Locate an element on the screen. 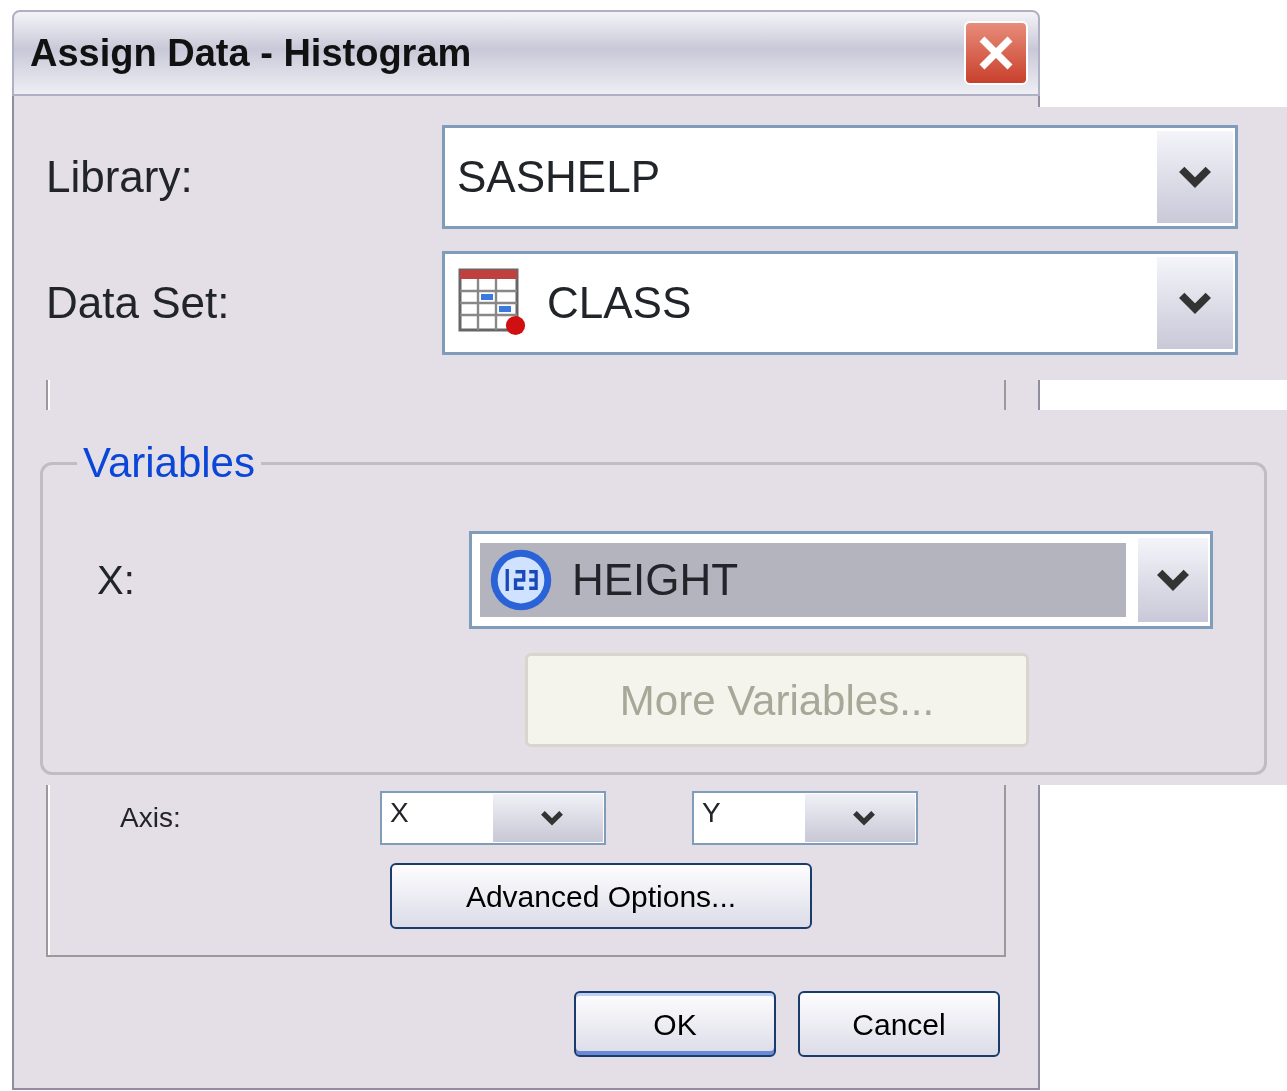 This screenshot has height=1091, width=1287. x-variable-value: HEIGHT is located at coordinates (655, 580).